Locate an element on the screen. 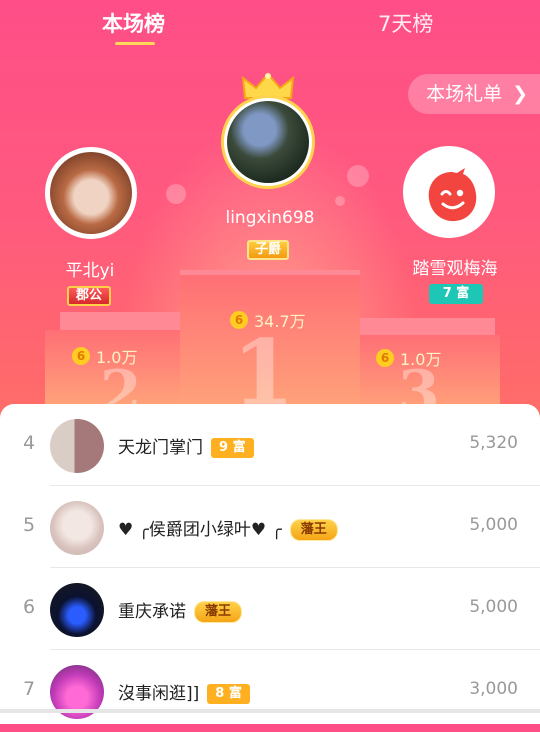 The height and width of the screenshot is (732, 540). list-item: 6 重庆承诺 藩王 5,000 is located at coordinates (270, 609).